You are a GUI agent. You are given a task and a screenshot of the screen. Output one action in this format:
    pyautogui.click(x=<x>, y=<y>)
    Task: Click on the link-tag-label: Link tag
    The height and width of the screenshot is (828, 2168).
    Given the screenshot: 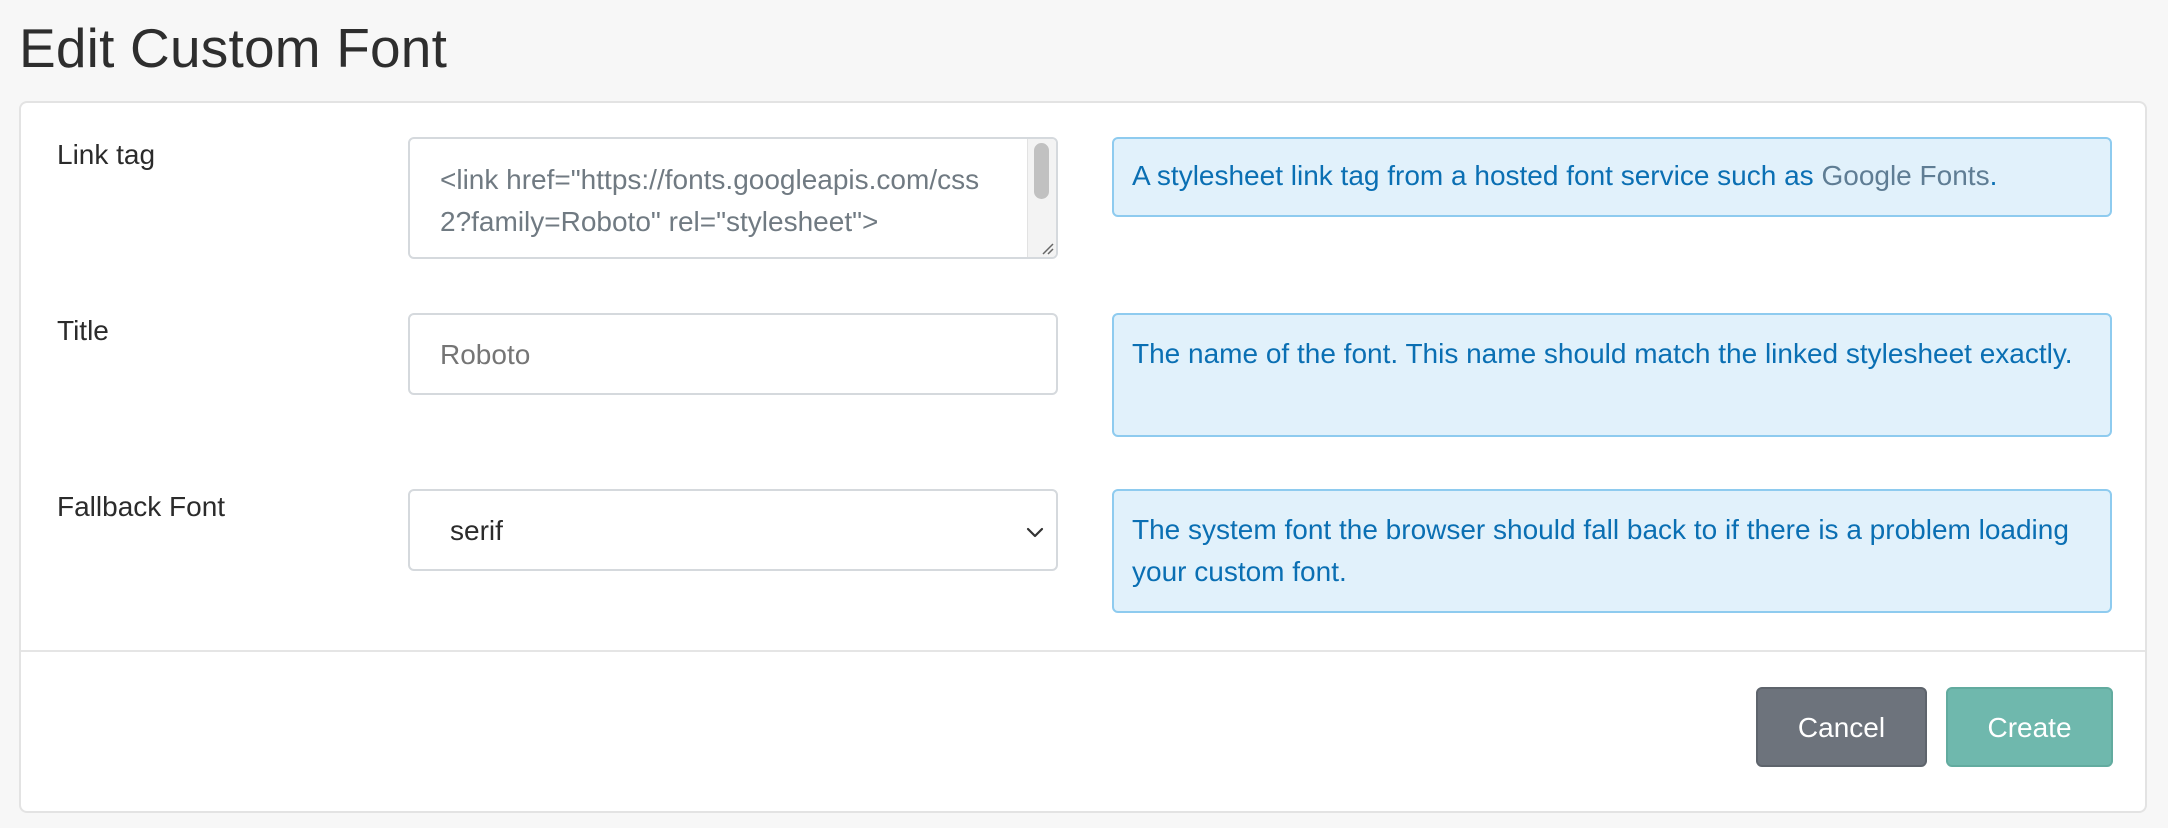 What is the action you would take?
    pyautogui.click(x=106, y=154)
    